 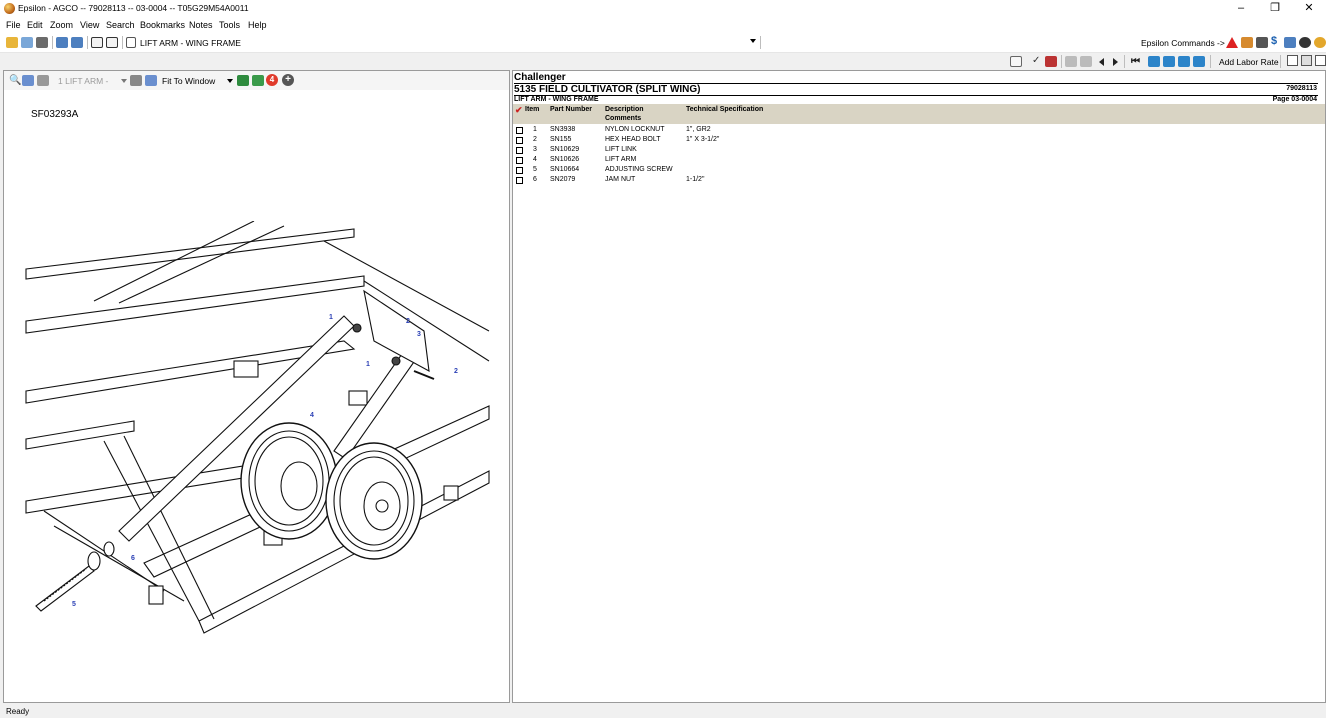 I want to click on zoom-icon: 🔍, so click(x=15, y=80).